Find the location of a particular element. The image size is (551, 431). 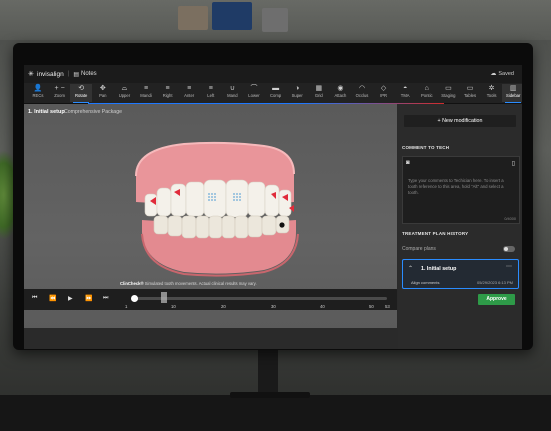

tool-left: ≡ Left is located at coordinates (211, 93).